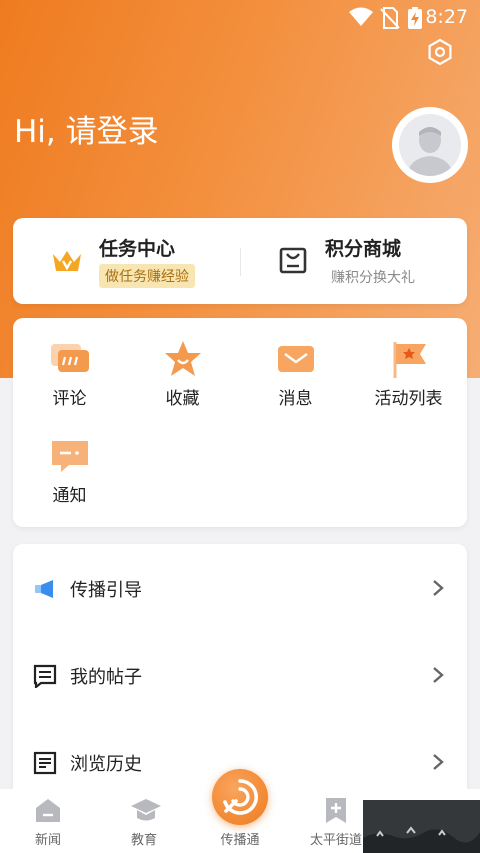 Image resolution: width=480 pixels, height=853 pixels. I want to click on flag-icon, so click(409, 360).